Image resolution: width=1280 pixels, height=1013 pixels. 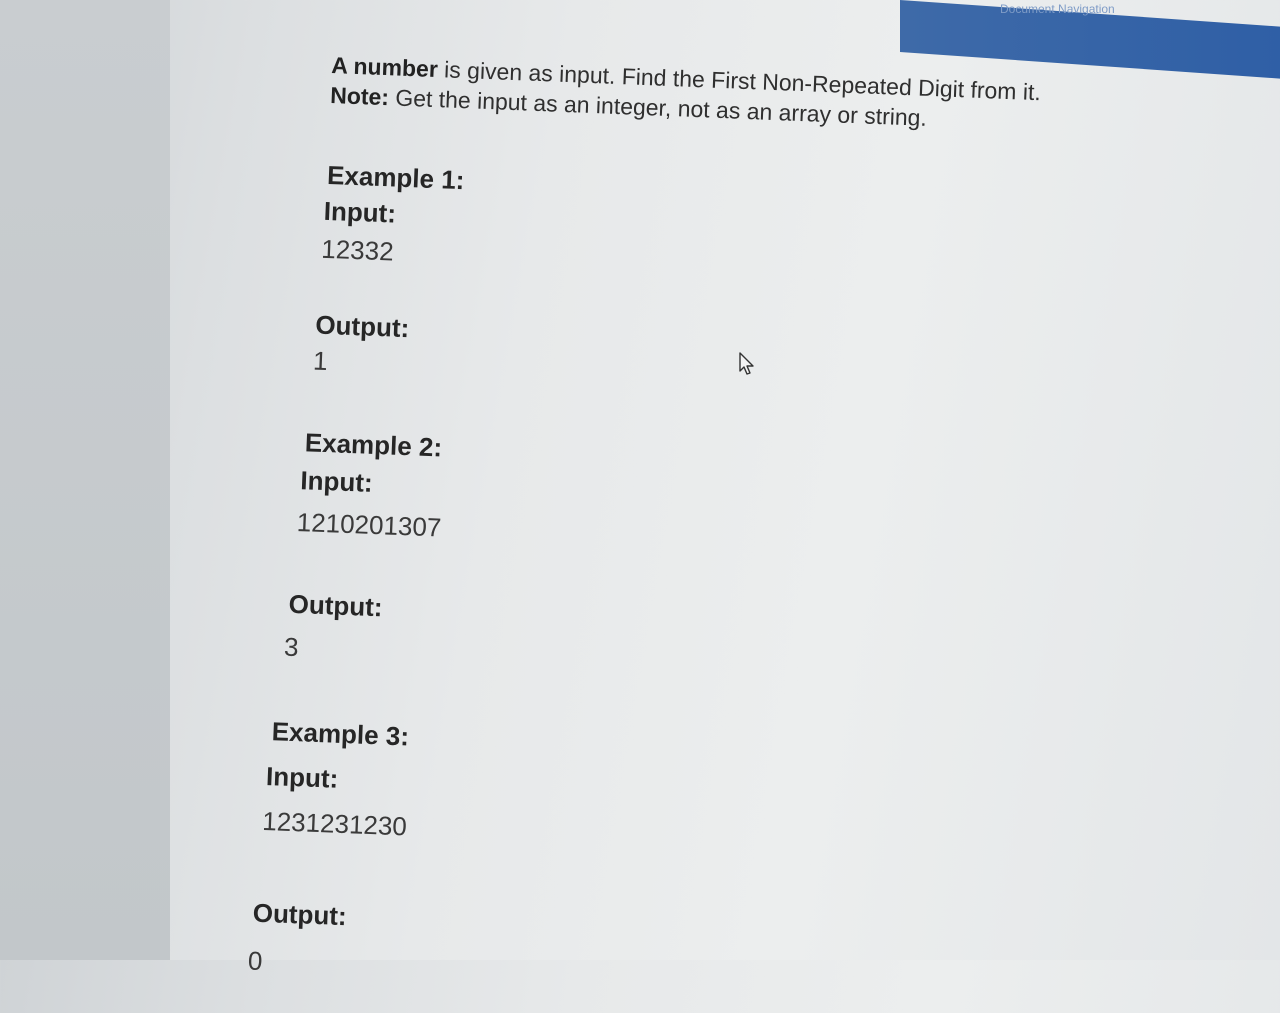 What do you see at coordinates (459, 846) in the screenshot?
I see `example-3: Example 3: Input: 1231231230 Output: 0` at bounding box center [459, 846].